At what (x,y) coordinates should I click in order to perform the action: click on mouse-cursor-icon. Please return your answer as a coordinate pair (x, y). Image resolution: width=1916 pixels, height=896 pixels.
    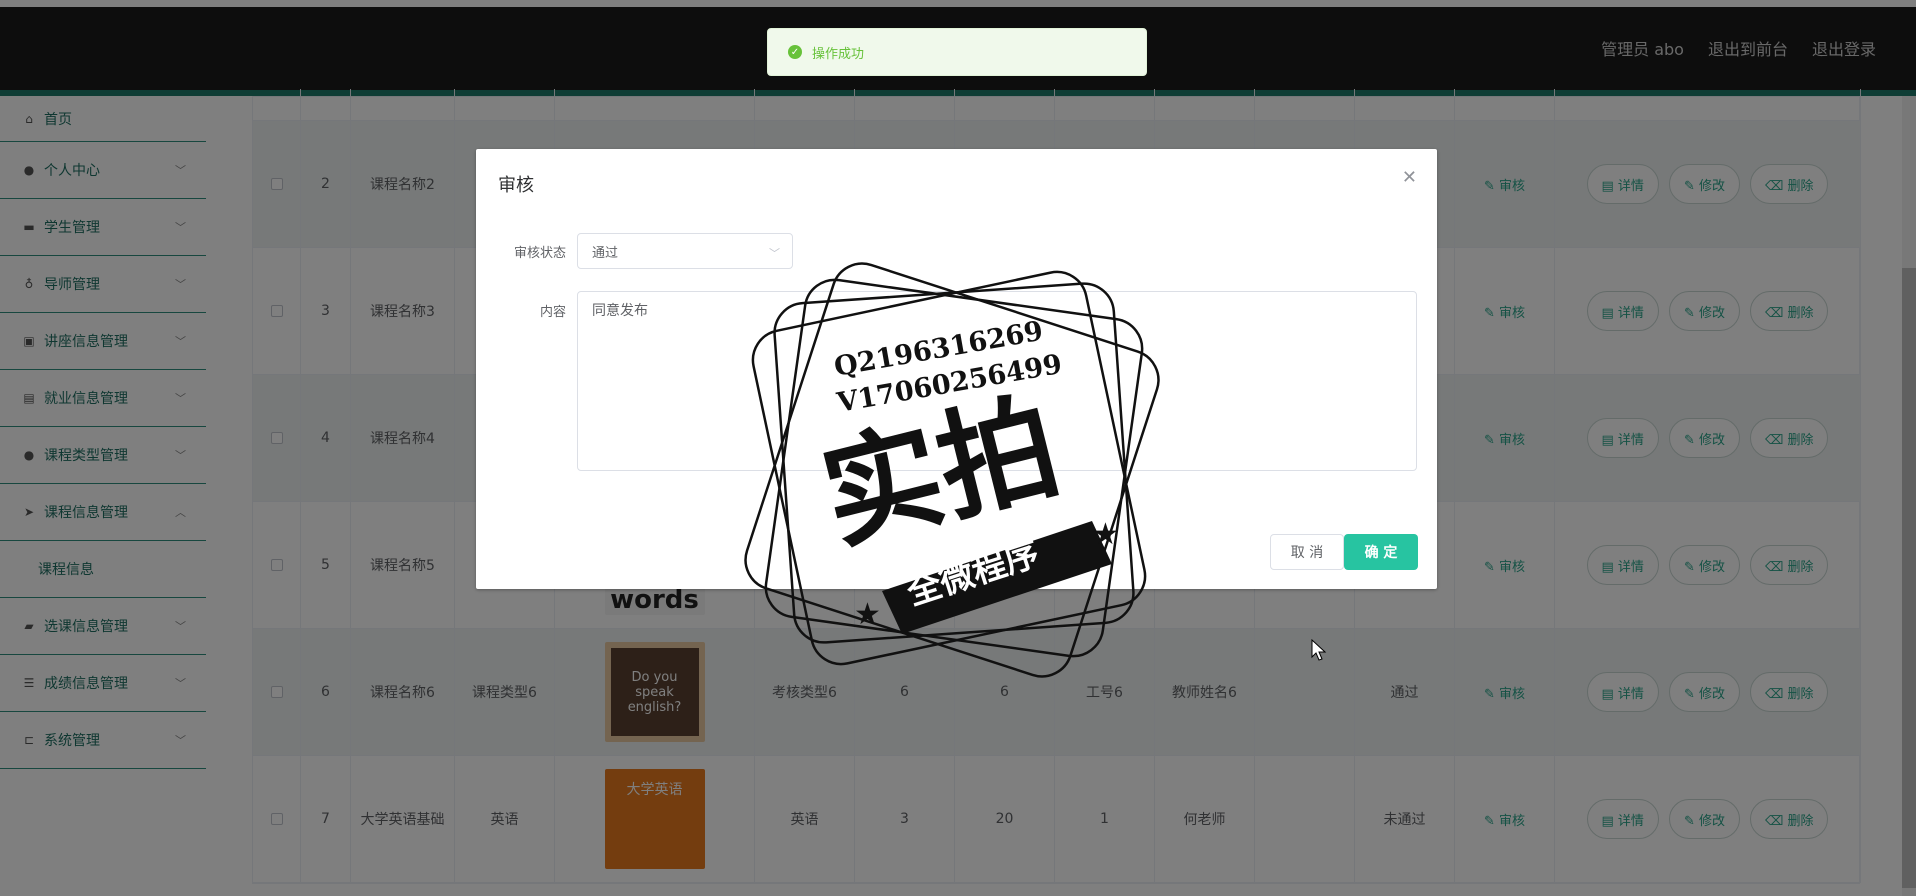
    Looking at the image, I should click on (1319, 650).